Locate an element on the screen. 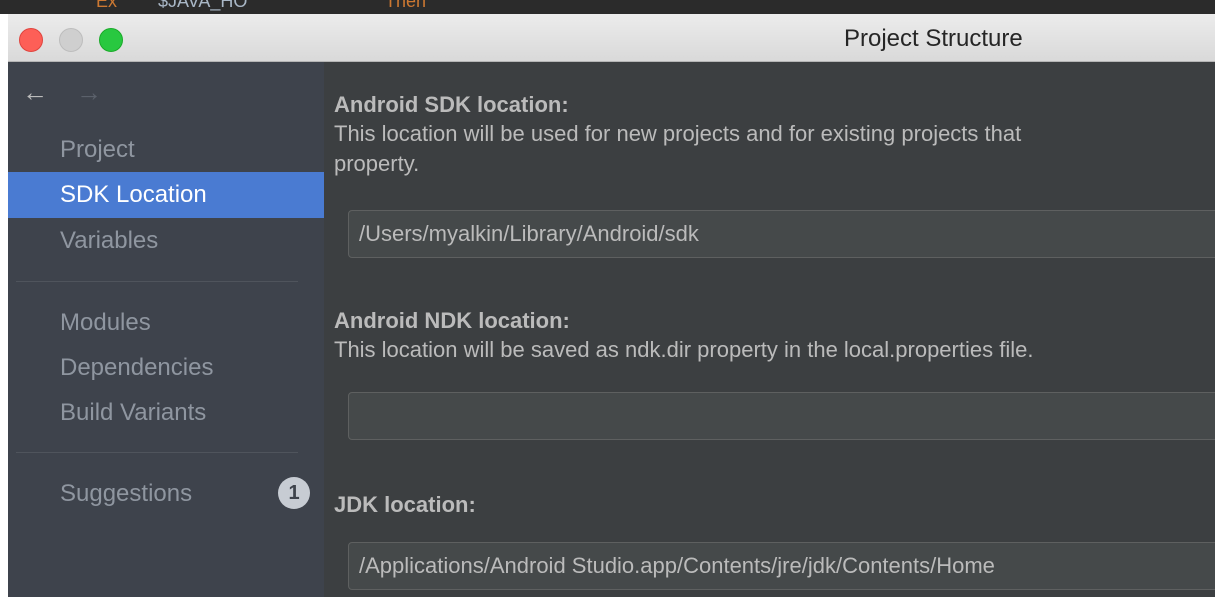 This screenshot has width=1215, height=597. maximize-window-button is located at coordinates (111, 40).